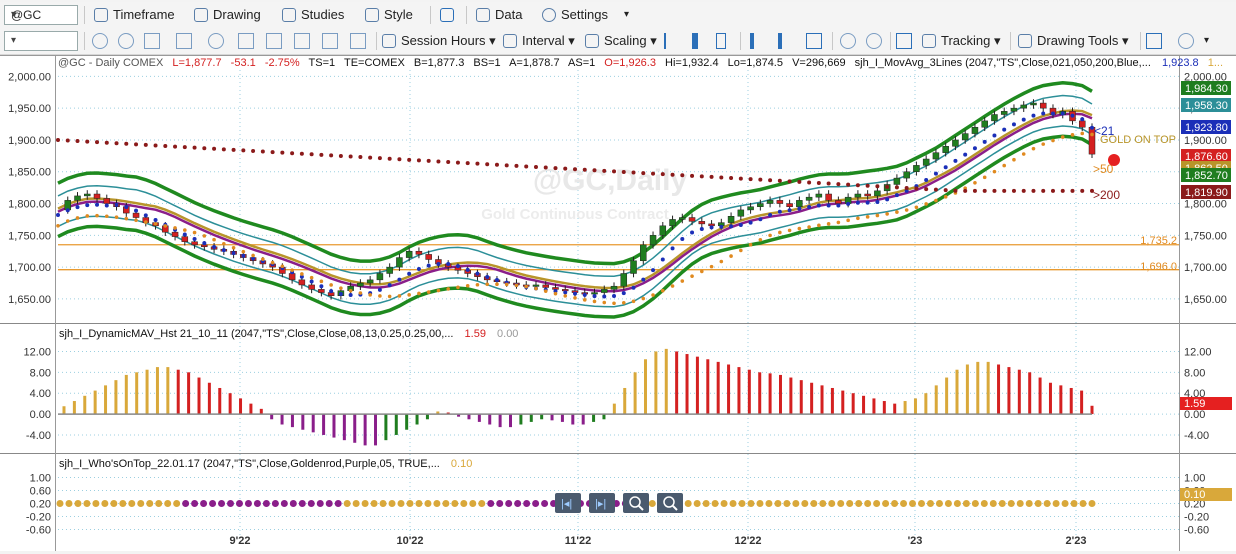 The height and width of the screenshot is (554, 1236). I want to click on trend-icon, so click(1154, 41).